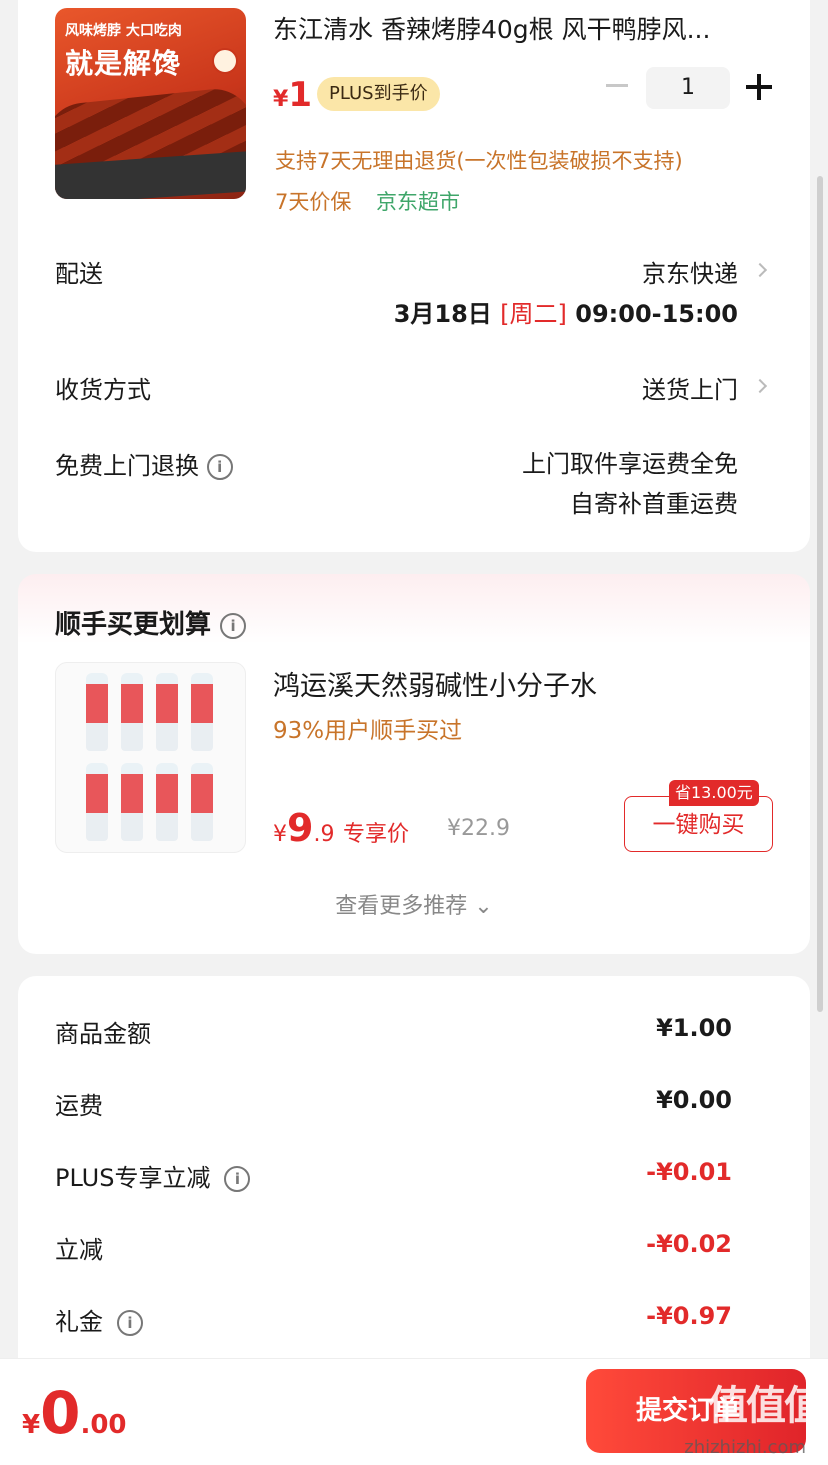 The width and height of the screenshot is (828, 1465). Describe the element at coordinates (694, 1028) in the screenshot. I see `summary-value: ¥1.00` at that location.